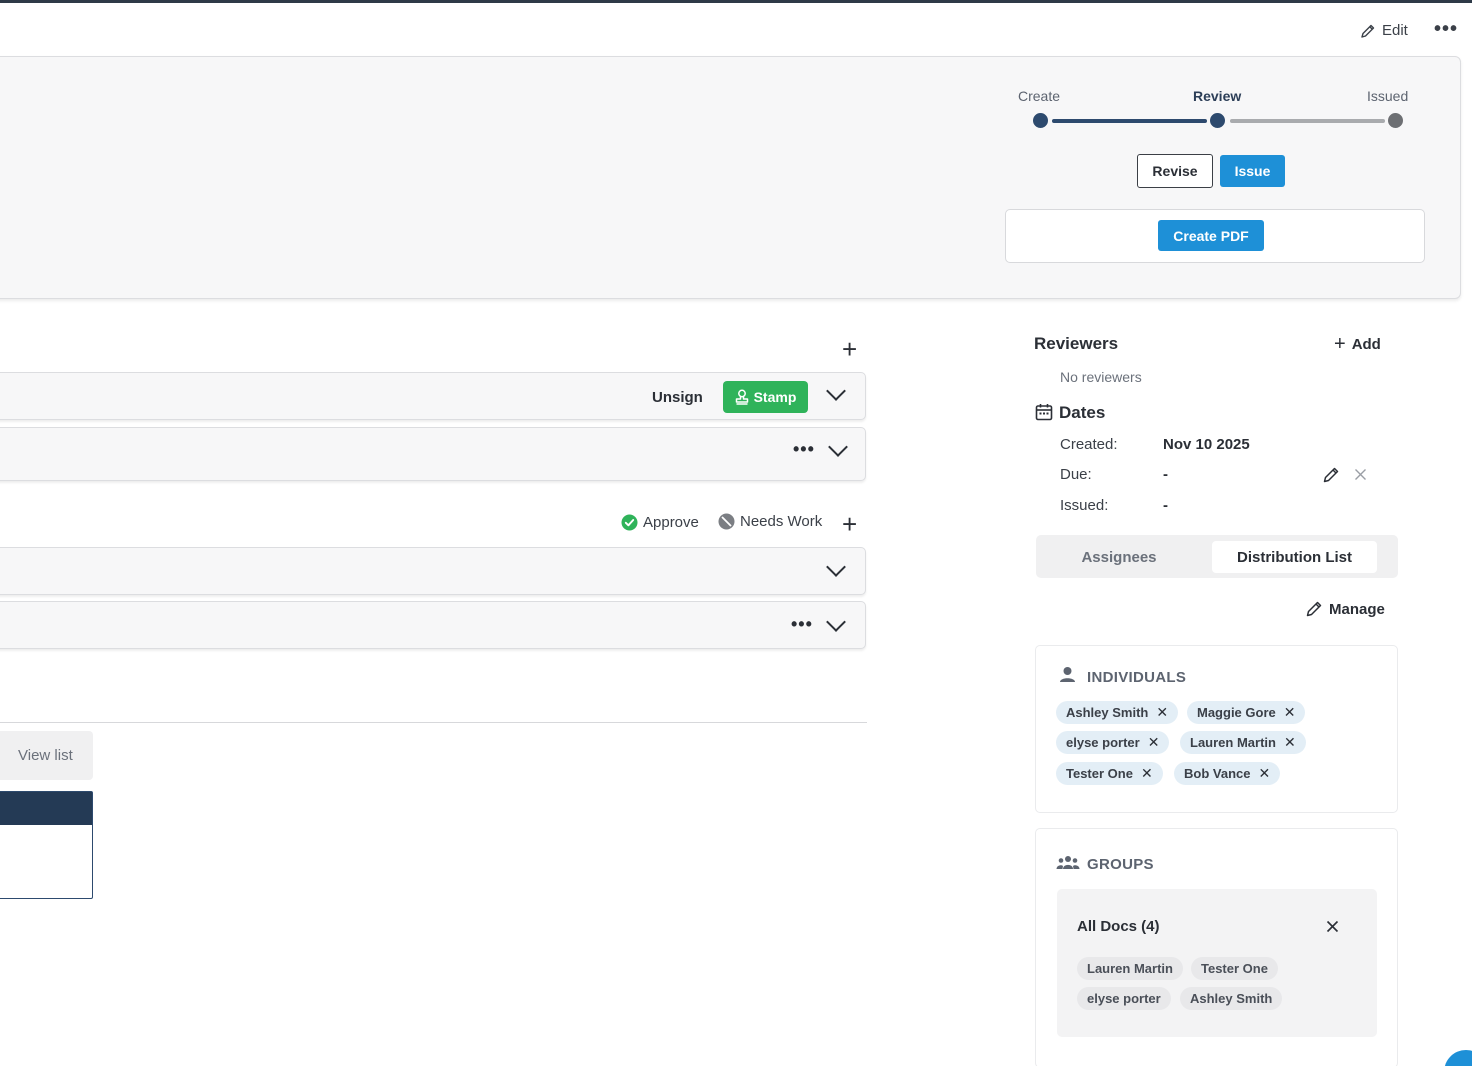  I want to click on remove-group-icon, so click(1332, 926).